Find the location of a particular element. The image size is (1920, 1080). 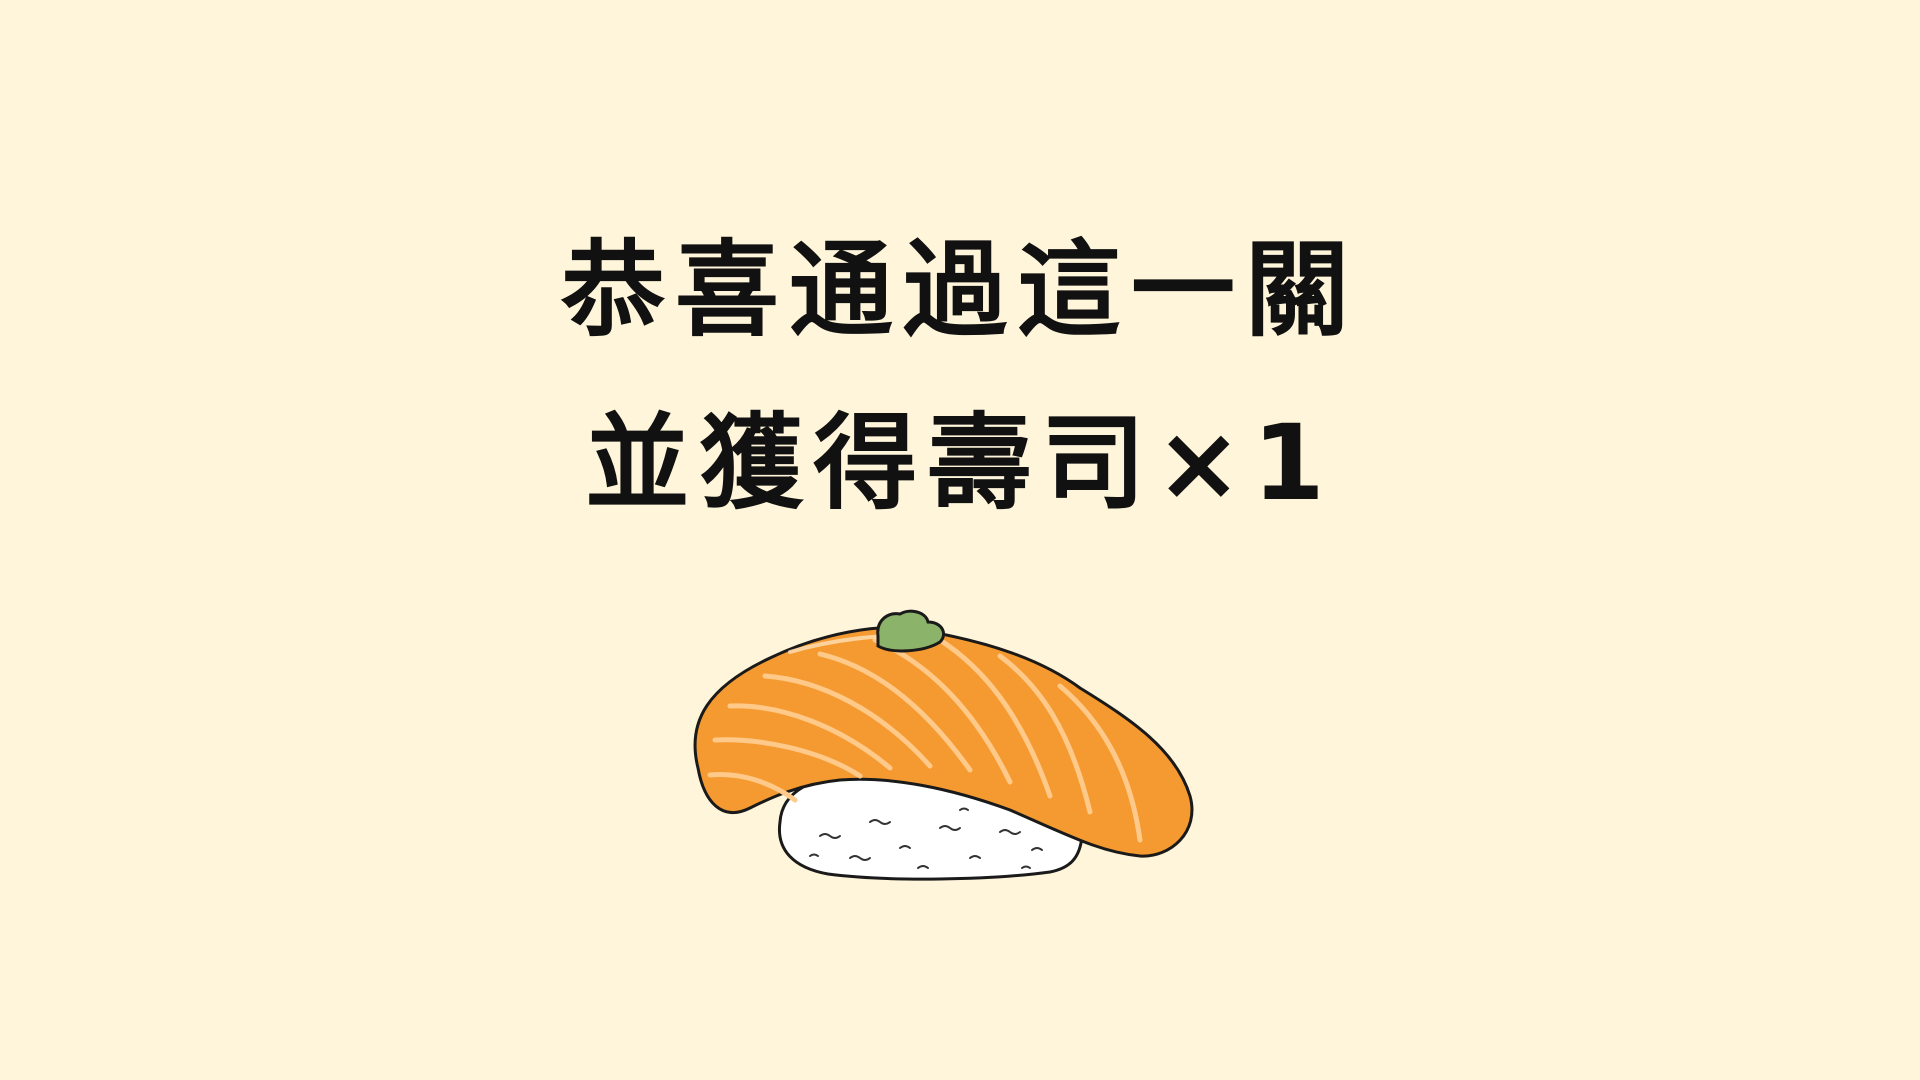

reward-message: 並獲得壽司×1 is located at coordinates (960, 463).